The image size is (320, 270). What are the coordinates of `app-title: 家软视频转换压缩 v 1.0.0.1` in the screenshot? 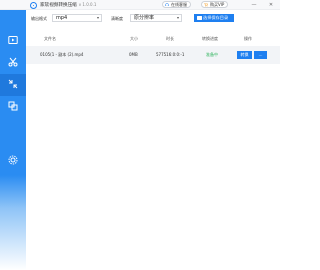 It's located at (68, 5).